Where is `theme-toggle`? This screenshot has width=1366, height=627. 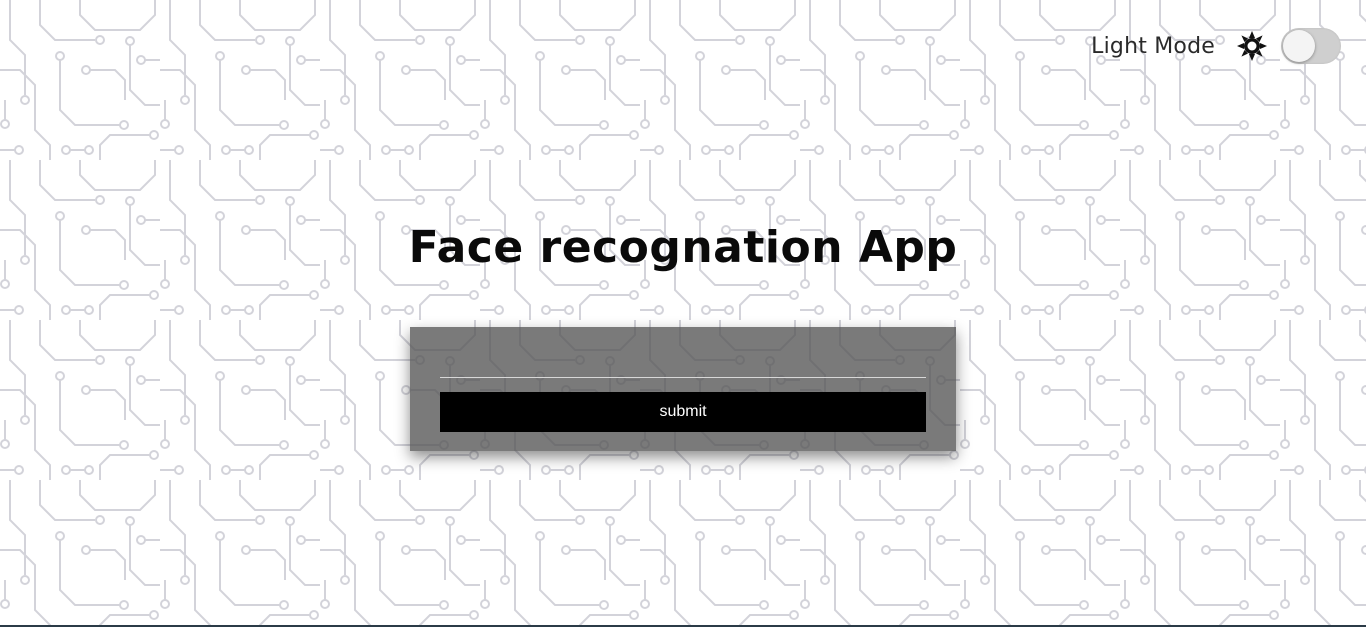 theme-toggle is located at coordinates (1311, 46).